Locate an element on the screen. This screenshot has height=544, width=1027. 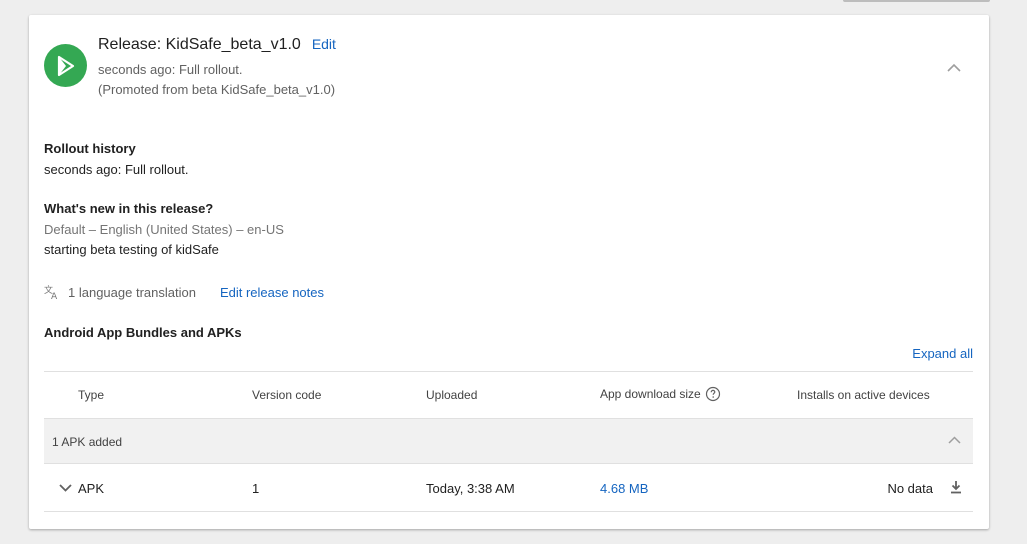
apk-group-row: 1 APK added is located at coordinates (508, 441).